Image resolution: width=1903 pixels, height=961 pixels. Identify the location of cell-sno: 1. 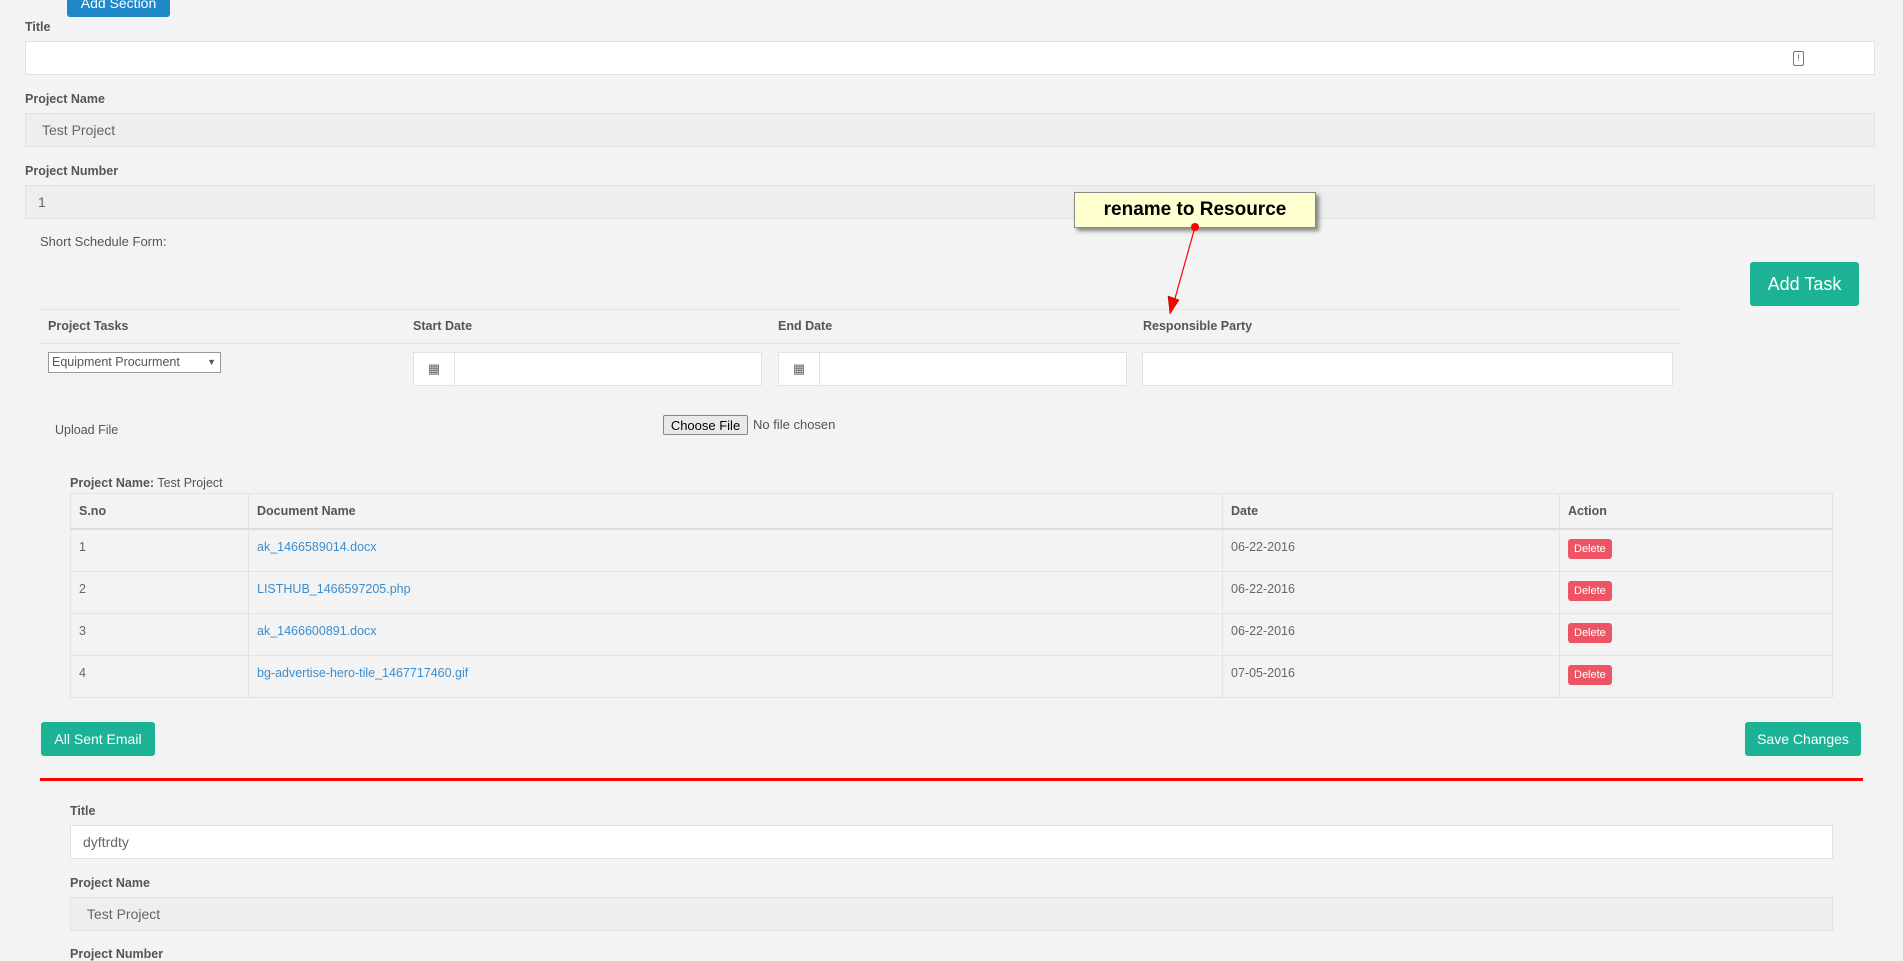
(159, 550).